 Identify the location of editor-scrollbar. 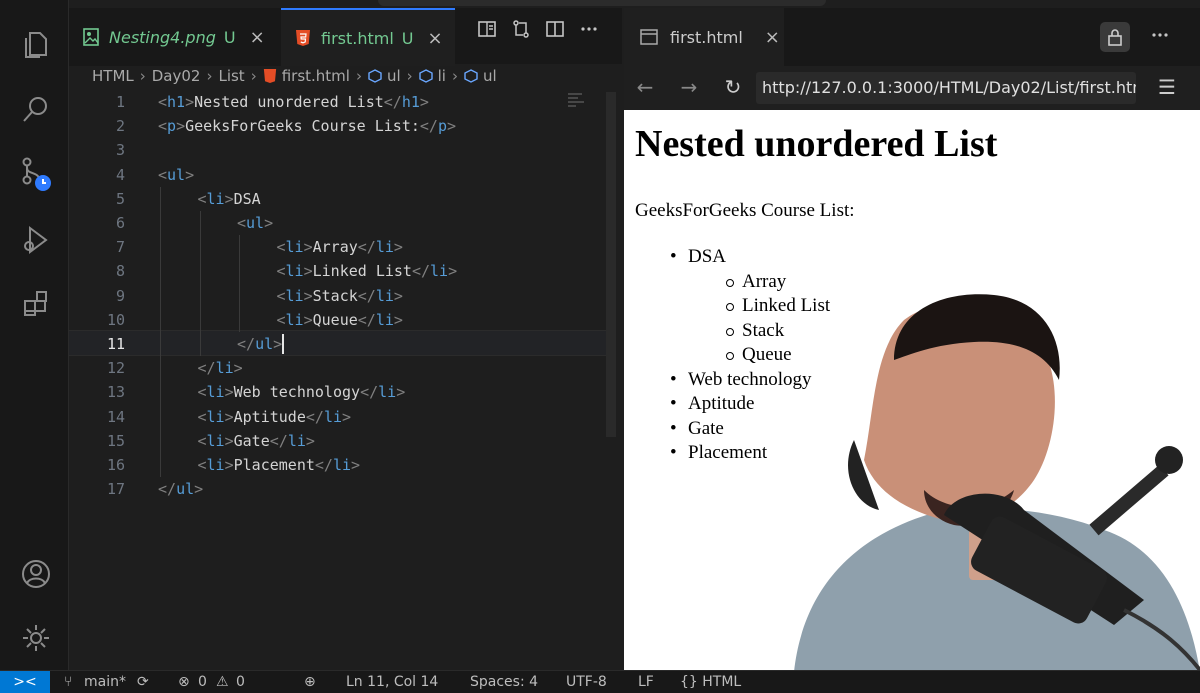
(611, 264).